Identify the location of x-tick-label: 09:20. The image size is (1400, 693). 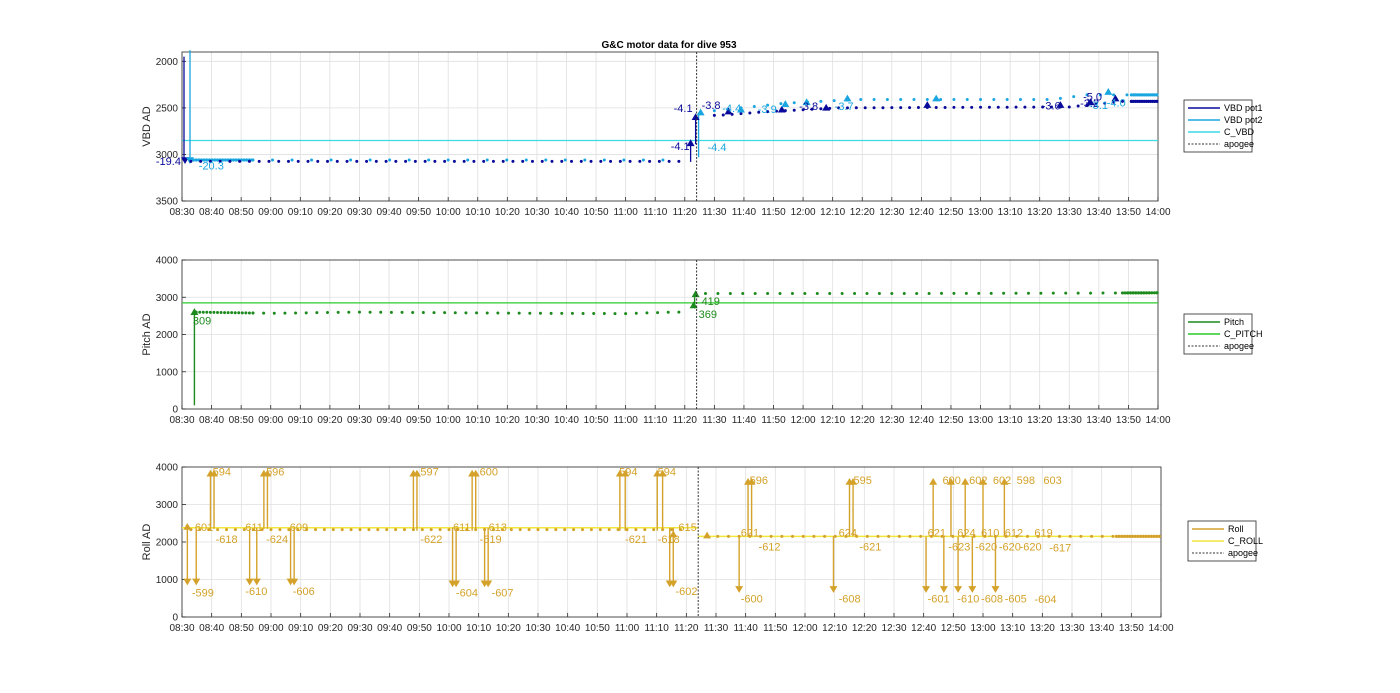
(329, 212).